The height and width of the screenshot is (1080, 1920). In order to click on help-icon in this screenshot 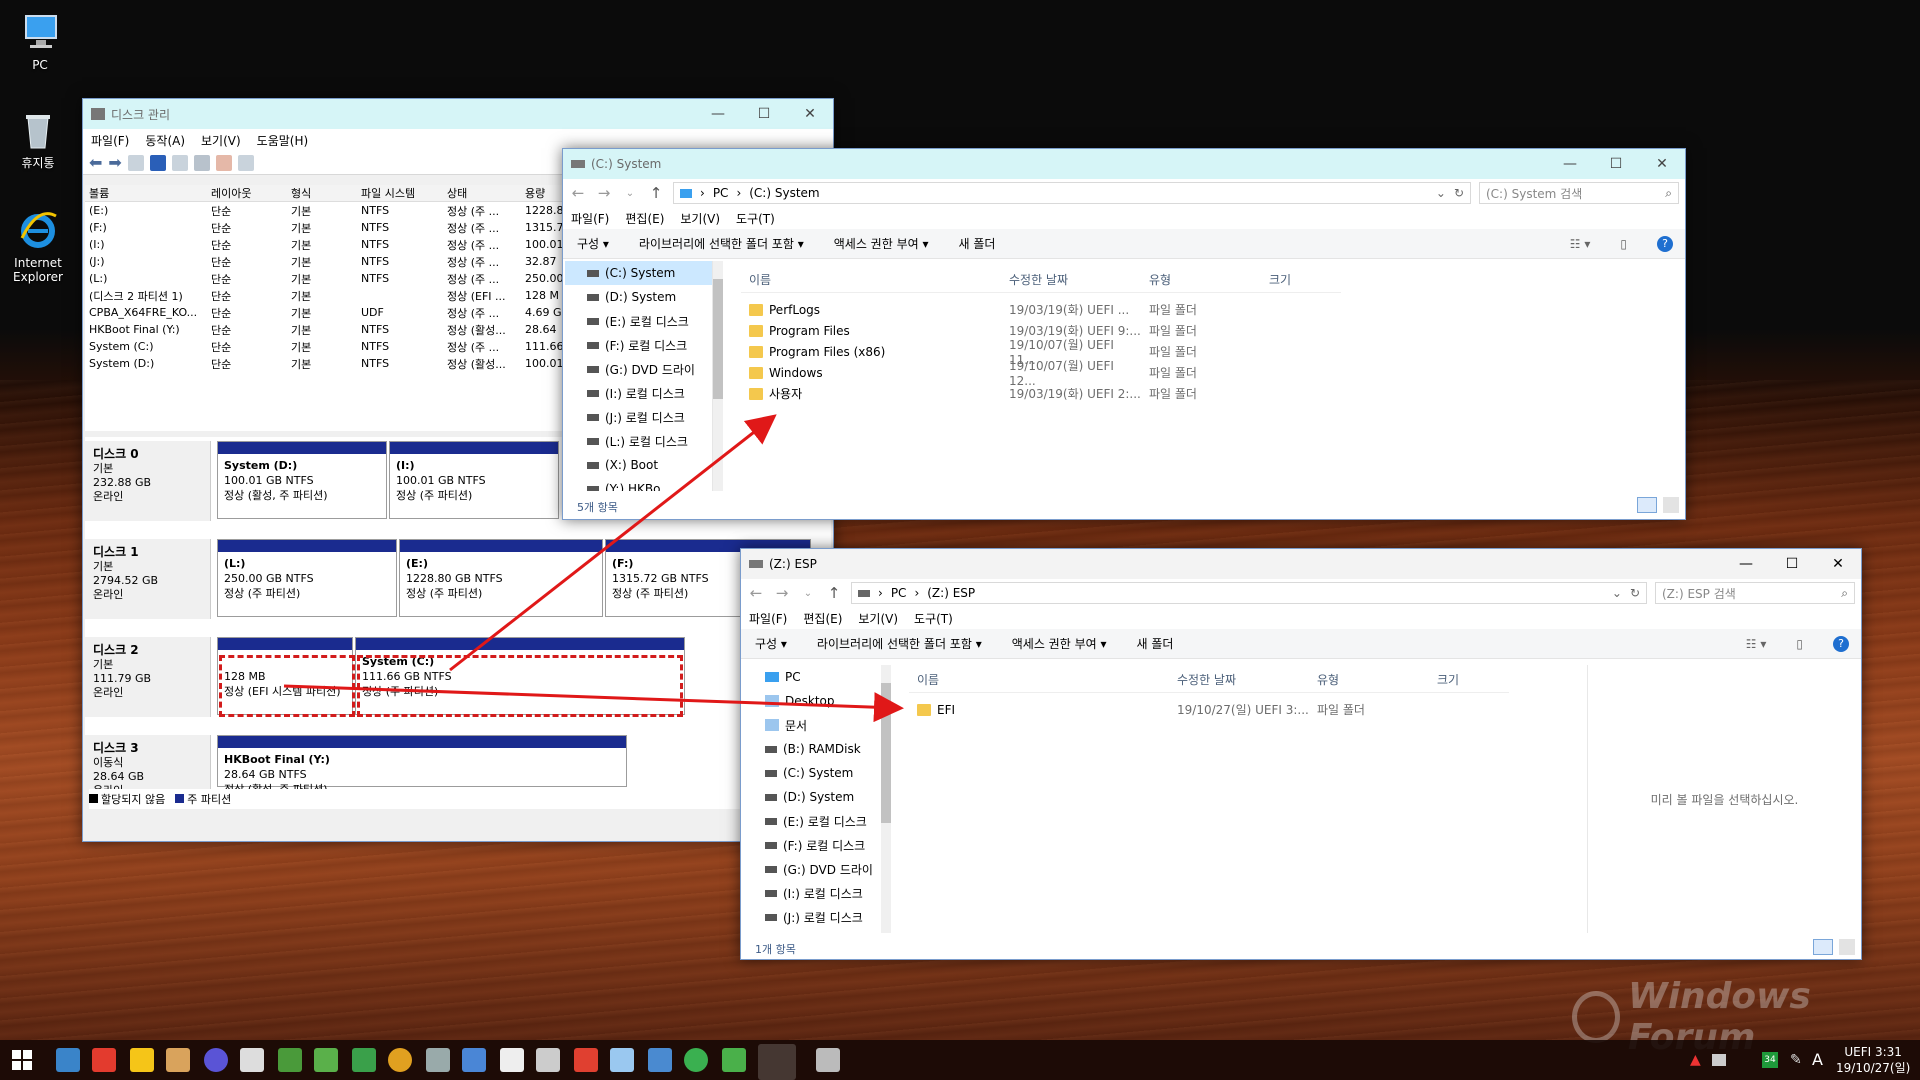, I will do `click(157, 162)`.